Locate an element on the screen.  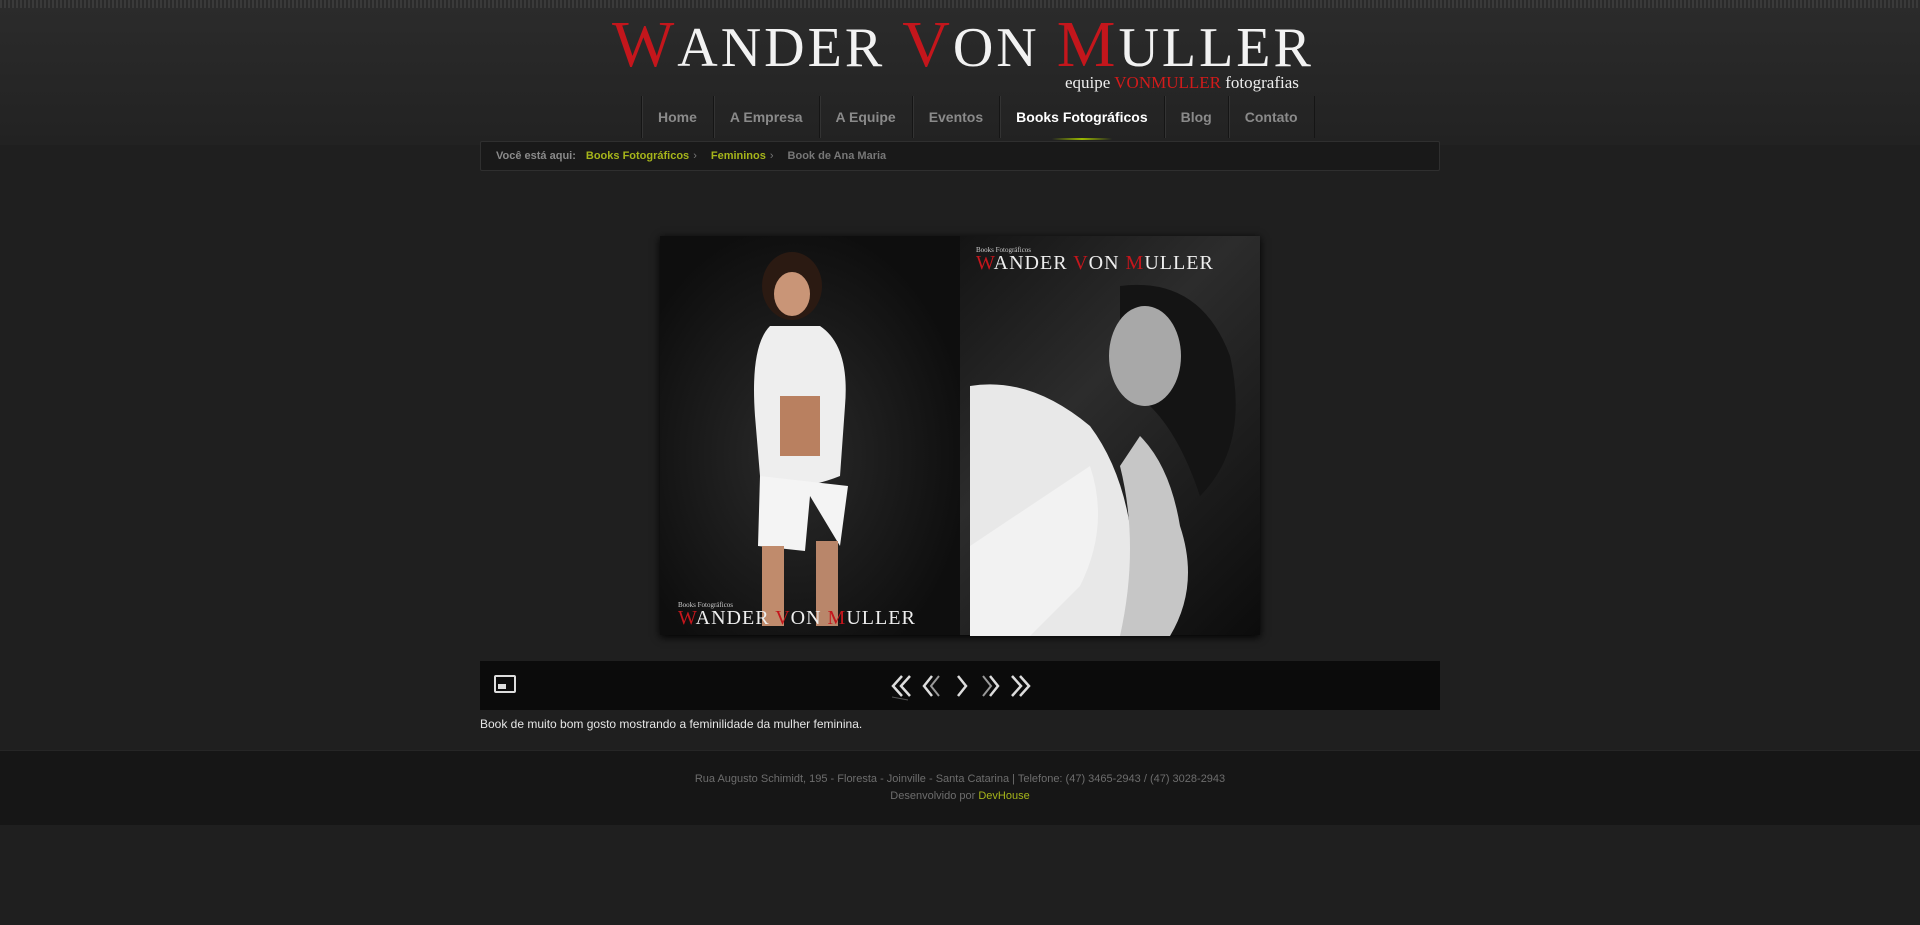
watermark-letter: M is located at coordinates (837, 618).